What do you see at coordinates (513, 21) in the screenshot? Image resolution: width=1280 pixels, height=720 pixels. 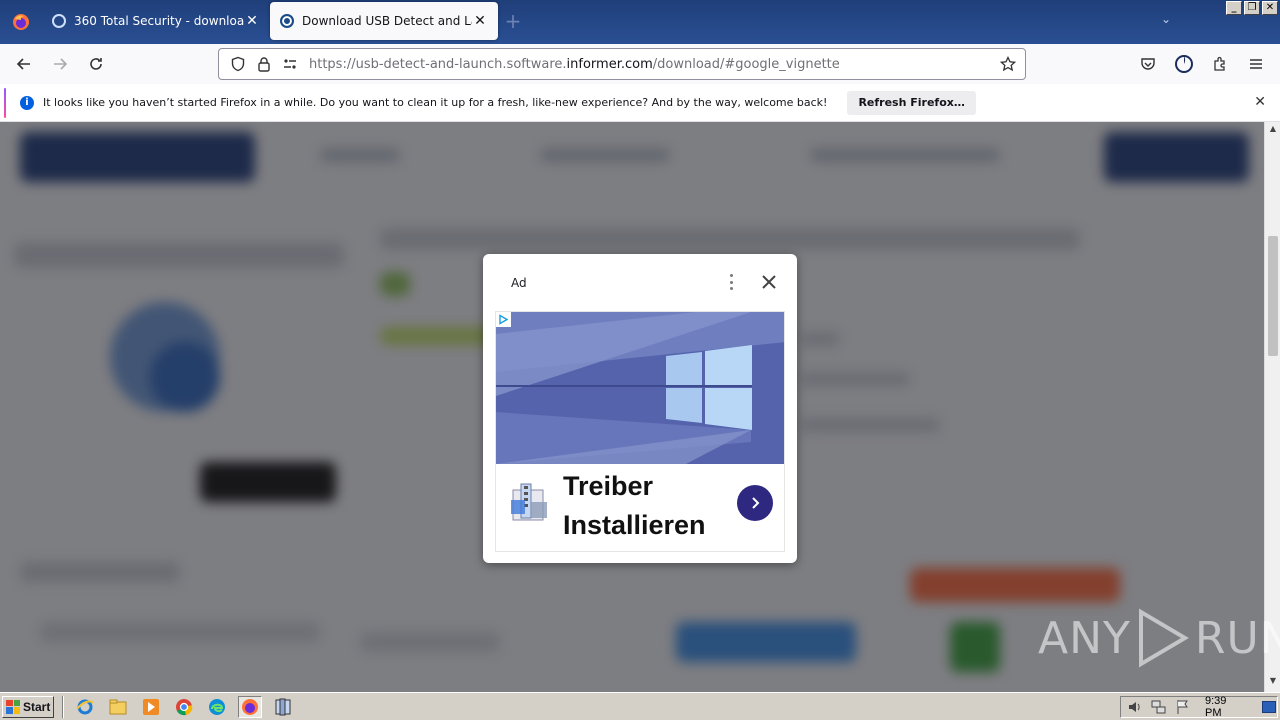 I see `new-tab-plus-icon: +` at bounding box center [513, 21].